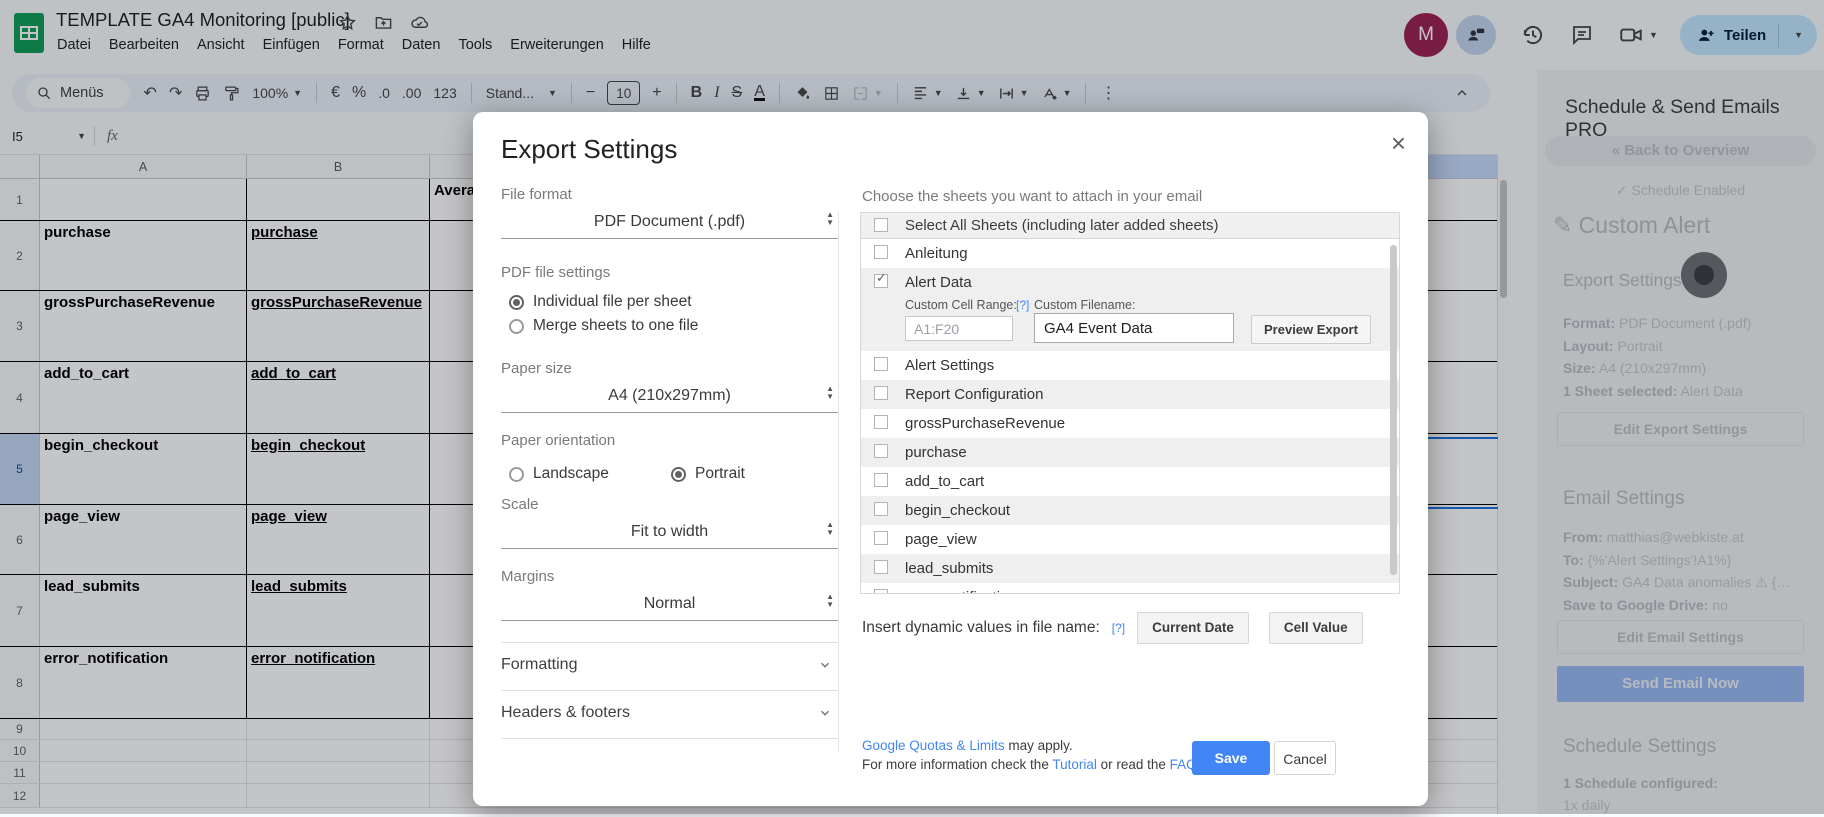 The height and width of the screenshot is (817, 1824). Describe the element at coordinates (1130, 588) in the screenshot. I see `sheet-row: error_notification` at that location.